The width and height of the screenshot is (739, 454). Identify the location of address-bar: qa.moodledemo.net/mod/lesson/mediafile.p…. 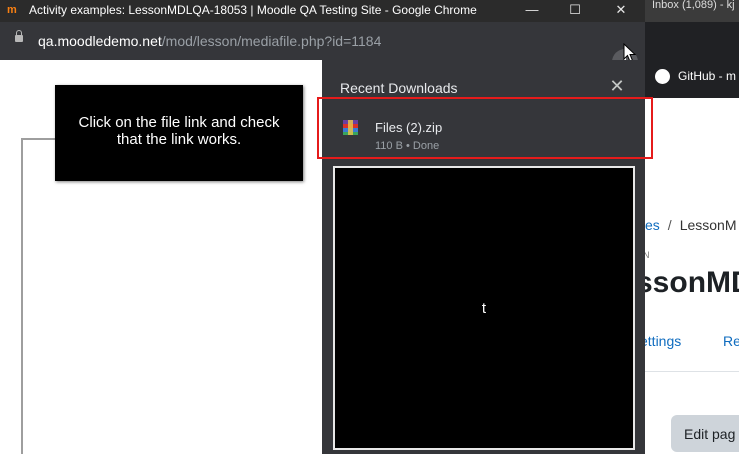
(322, 49).